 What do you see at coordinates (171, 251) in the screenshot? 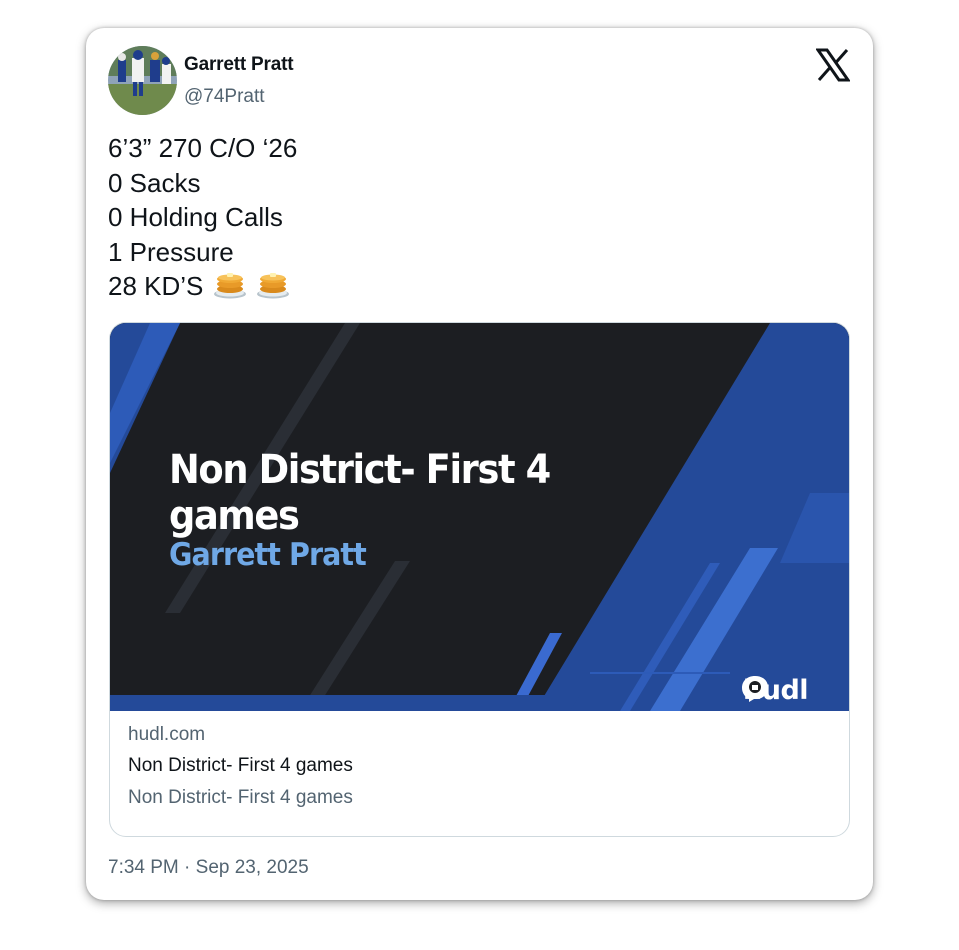
I see `tweet-line: 1 Pressure` at bounding box center [171, 251].